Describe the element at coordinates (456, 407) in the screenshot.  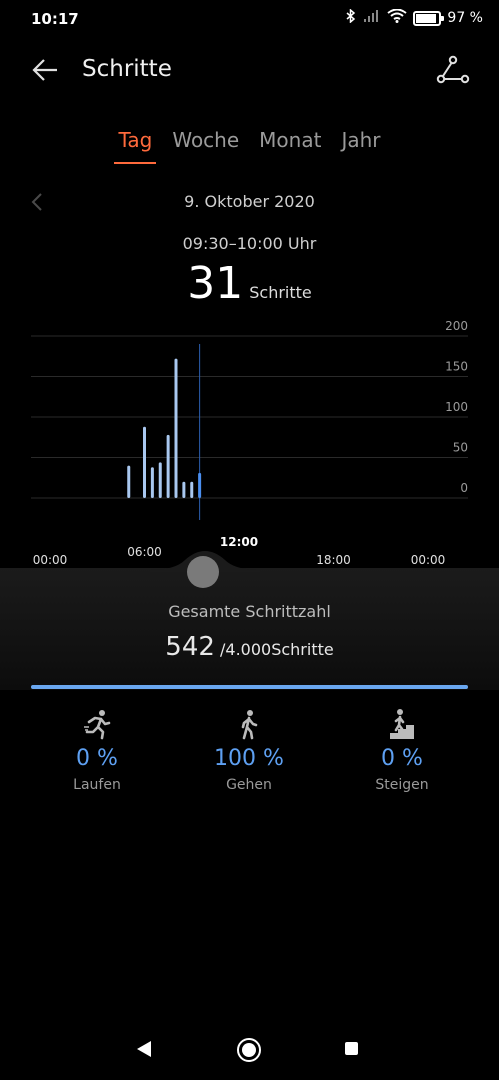
I see `y-tick-label: 100` at that location.